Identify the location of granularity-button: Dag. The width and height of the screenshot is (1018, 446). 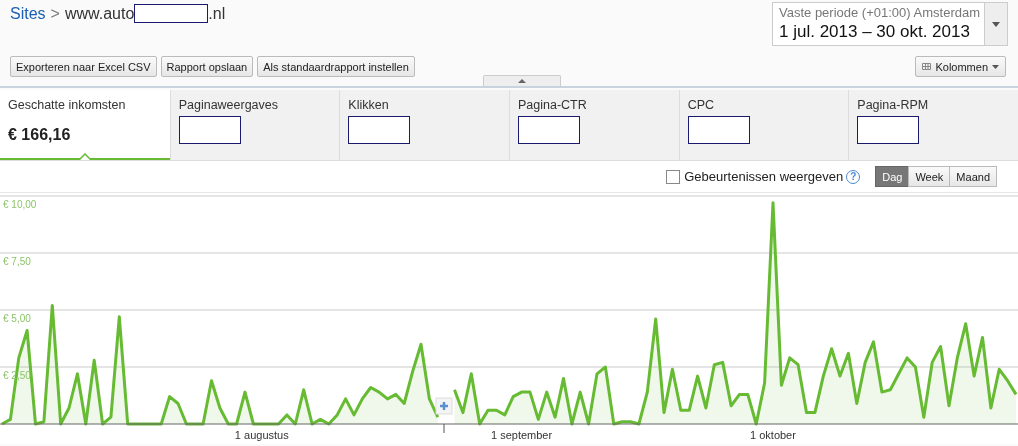
(892, 176).